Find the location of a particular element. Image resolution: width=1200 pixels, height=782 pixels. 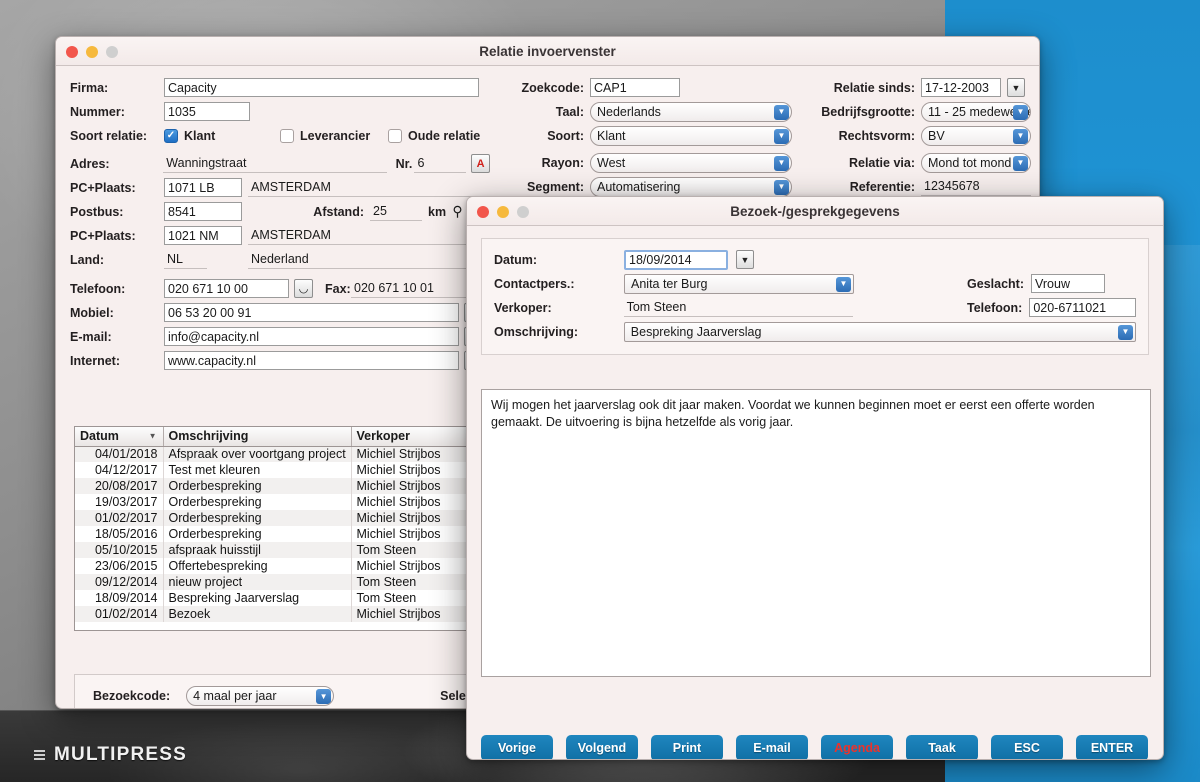

column-header-omschrijving: Omschrijving is located at coordinates (257, 437).